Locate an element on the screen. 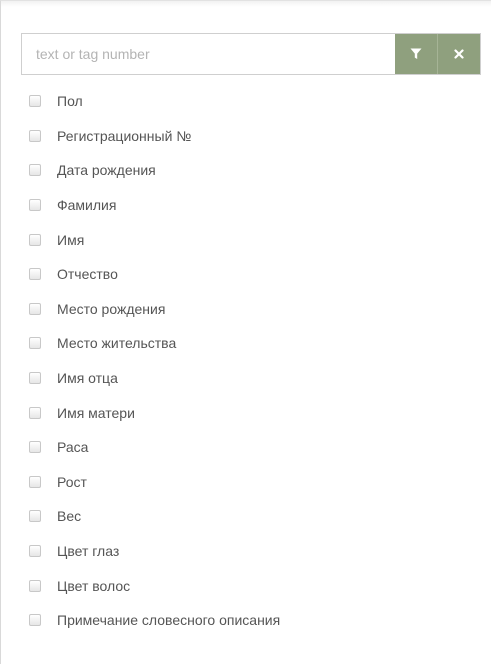  field-label: Регистрационный № is located at coordinates (124, 135).